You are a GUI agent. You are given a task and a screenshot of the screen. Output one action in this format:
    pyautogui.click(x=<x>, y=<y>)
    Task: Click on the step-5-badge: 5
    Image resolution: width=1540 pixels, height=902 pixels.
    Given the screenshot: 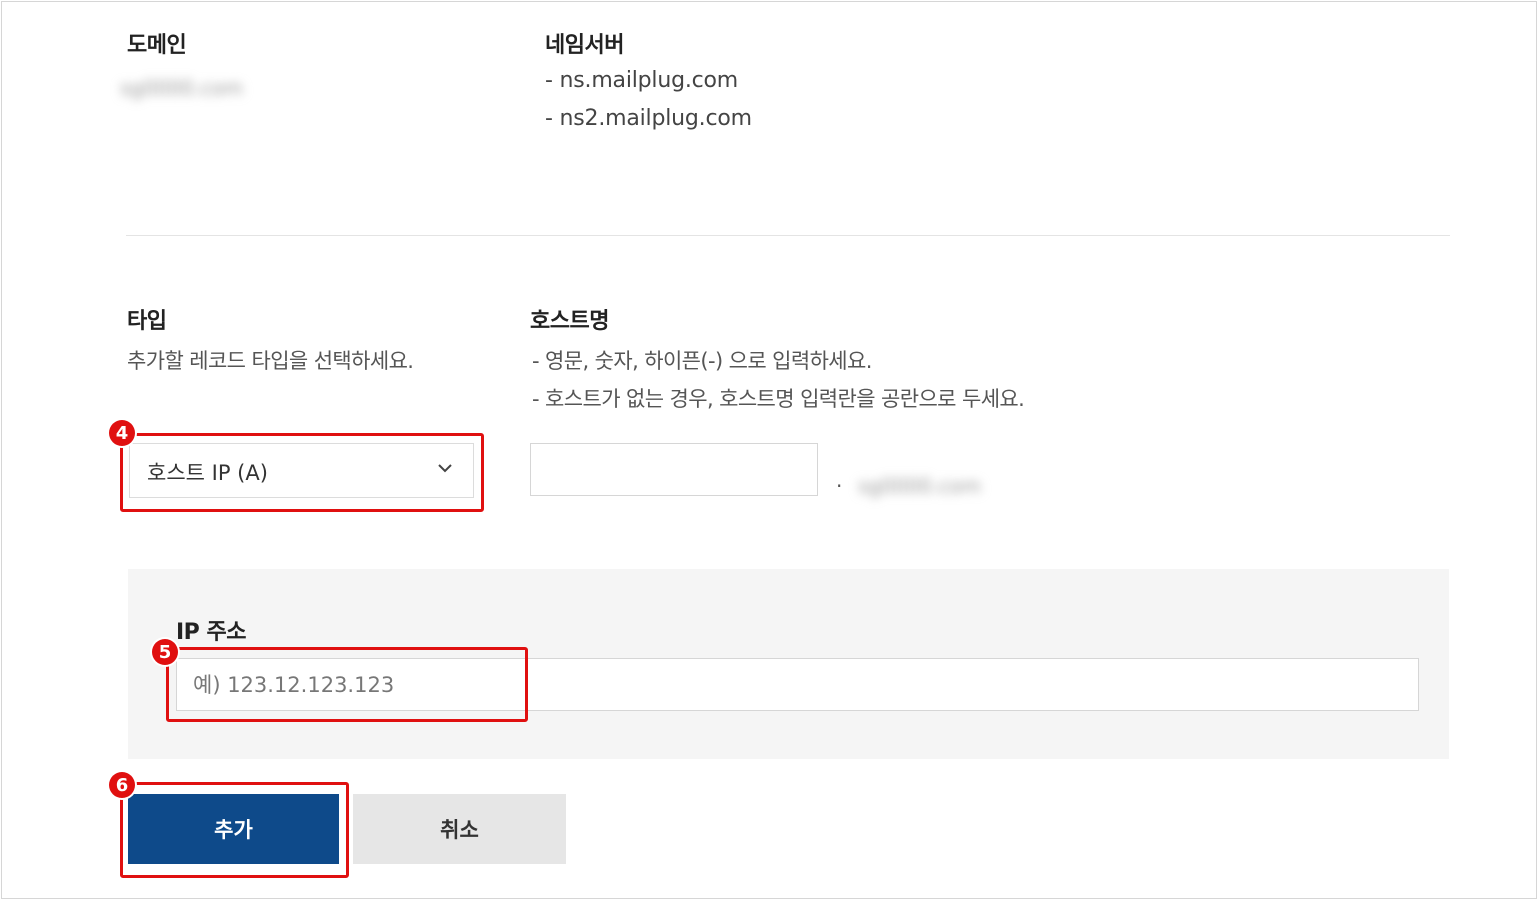 What is the action you would take?
    pyautogui.click(x=165, y=652)
    